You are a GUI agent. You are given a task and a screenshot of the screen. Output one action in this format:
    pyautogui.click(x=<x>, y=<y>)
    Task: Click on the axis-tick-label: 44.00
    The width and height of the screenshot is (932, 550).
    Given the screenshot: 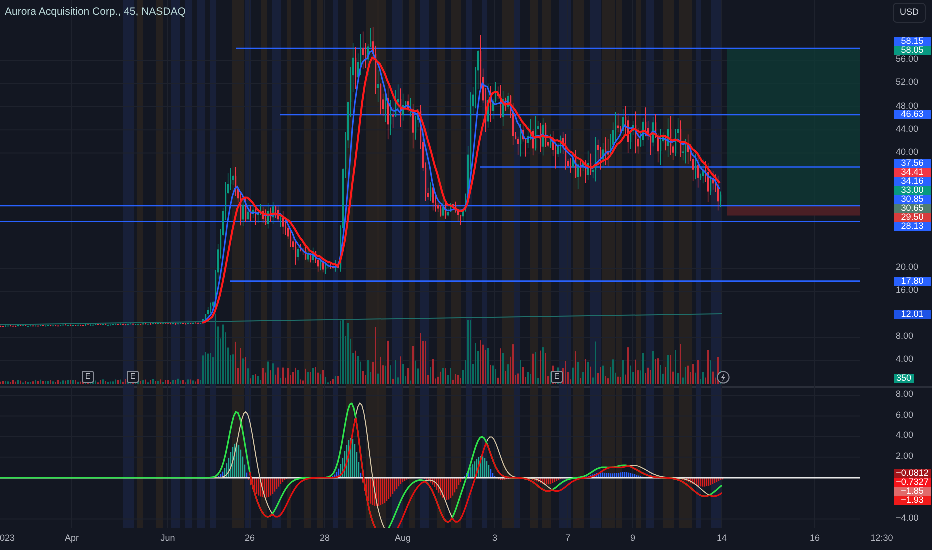 What is the action you would take?
    pyautogui.click(x=907, y=129)
    